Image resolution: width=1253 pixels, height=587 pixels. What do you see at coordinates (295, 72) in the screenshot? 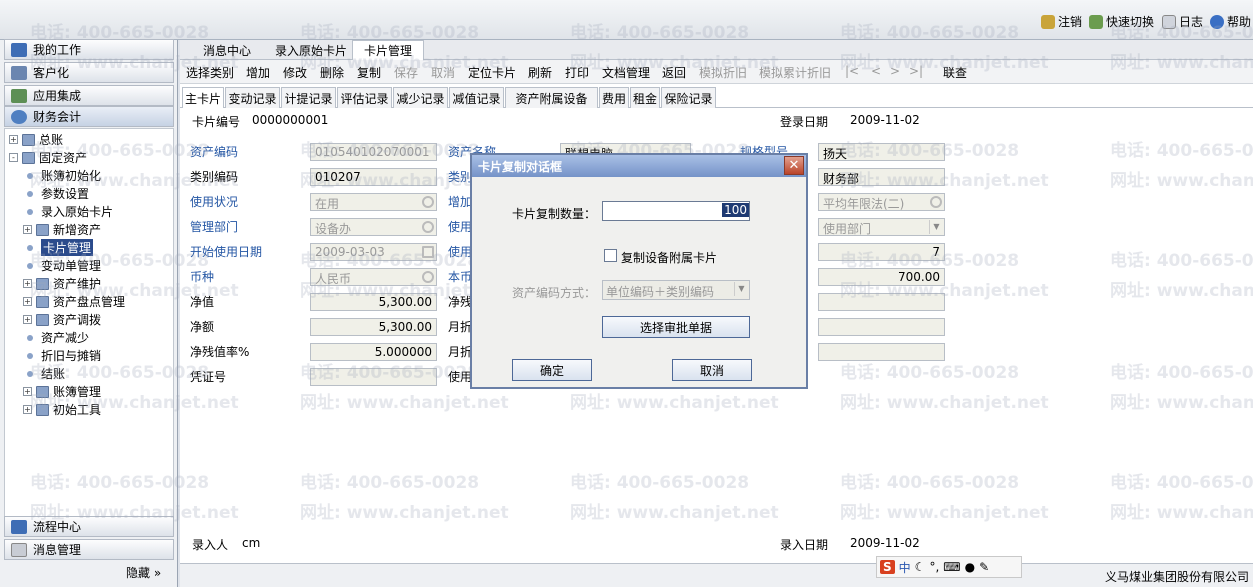
I see `toolbar-item: 修改` at bounding box center [295, 72].